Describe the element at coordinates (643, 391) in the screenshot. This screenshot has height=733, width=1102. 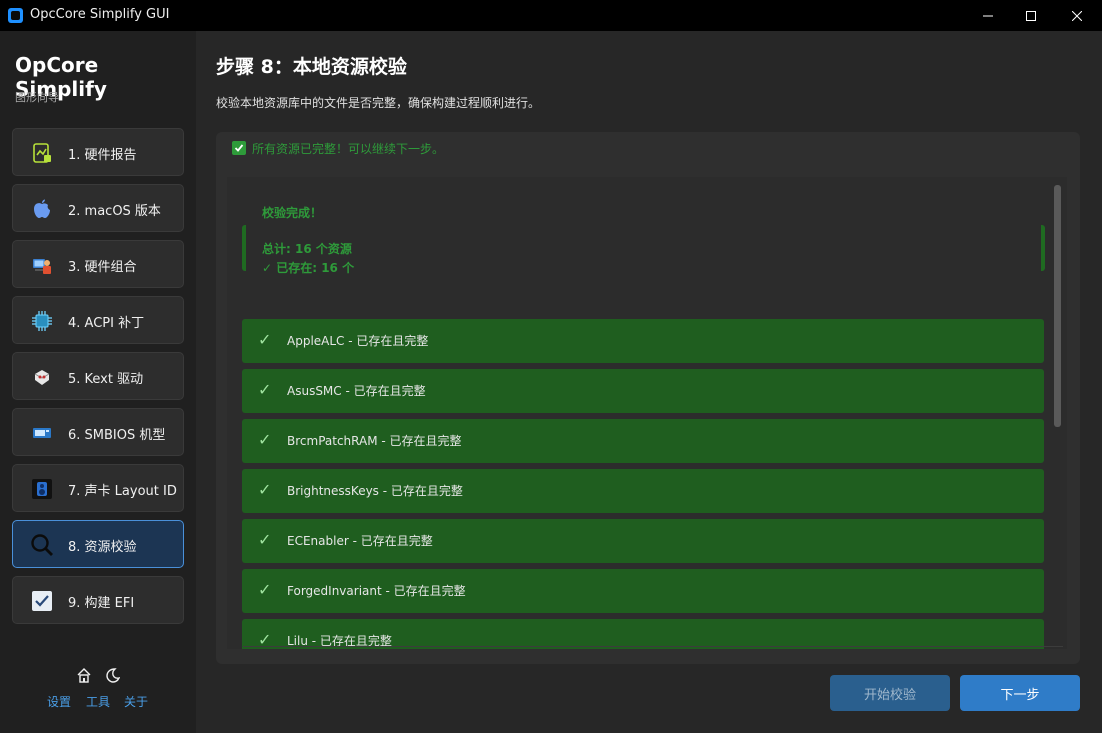
I see `result-row: ✓ AsusSMC - 已存在且完整` at that location.